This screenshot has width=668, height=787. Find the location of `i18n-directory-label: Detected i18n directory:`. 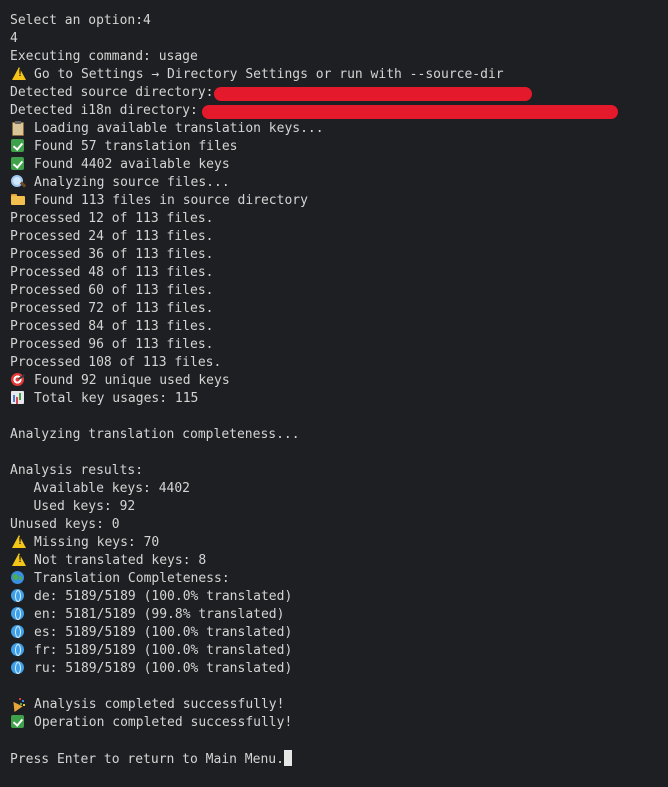

i18n-directory-label: Detected i18n directory: is located at coordinates (104, 110).